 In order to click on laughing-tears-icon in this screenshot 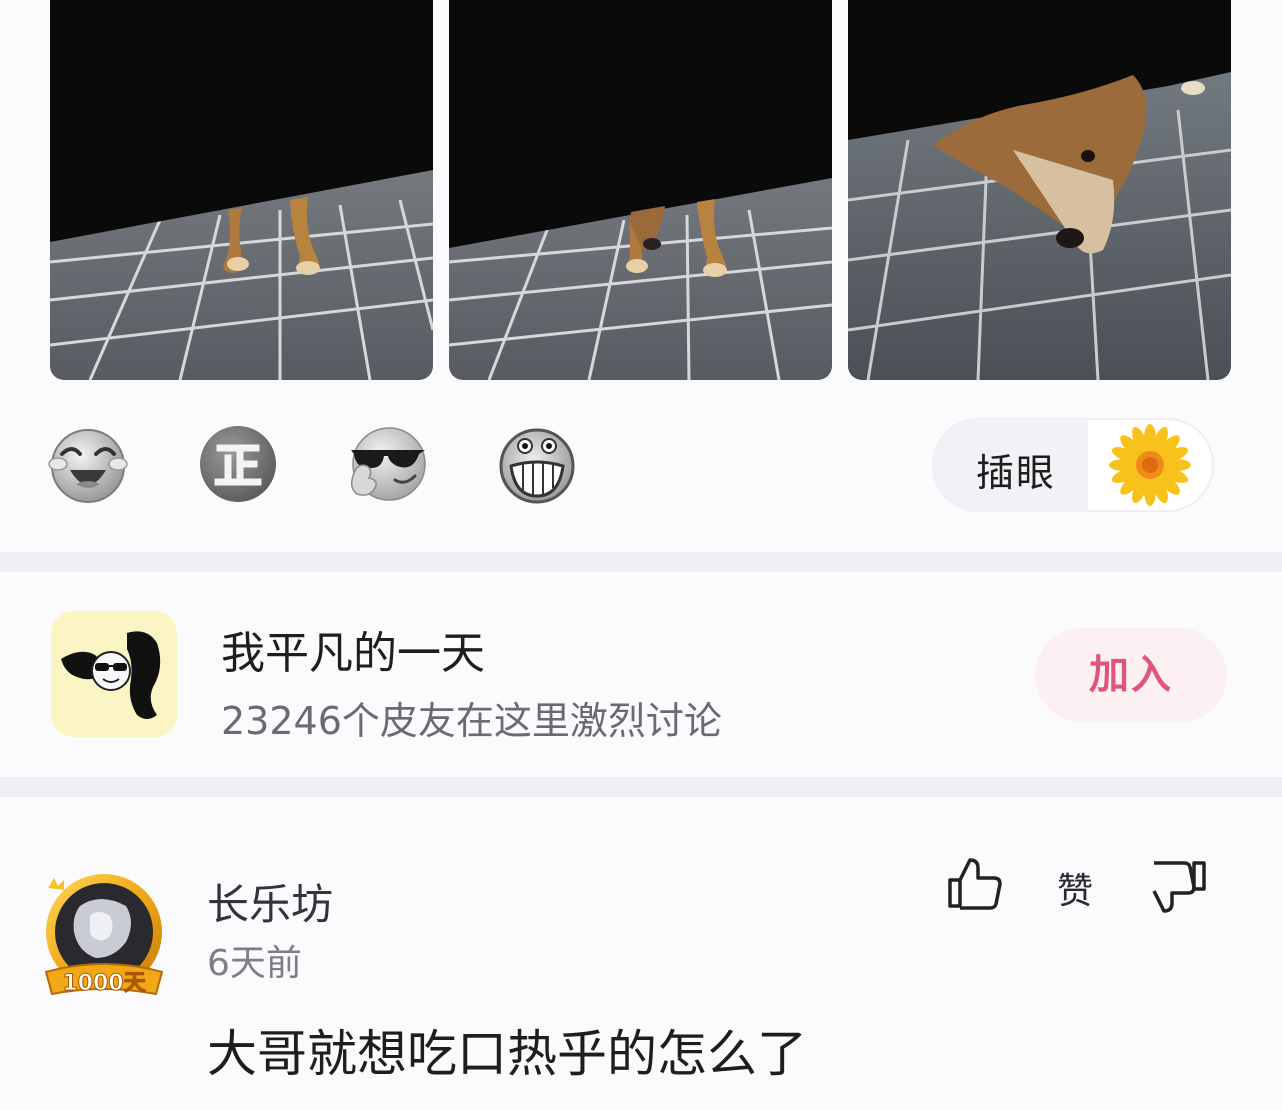, I will do `click(88, 464)`.